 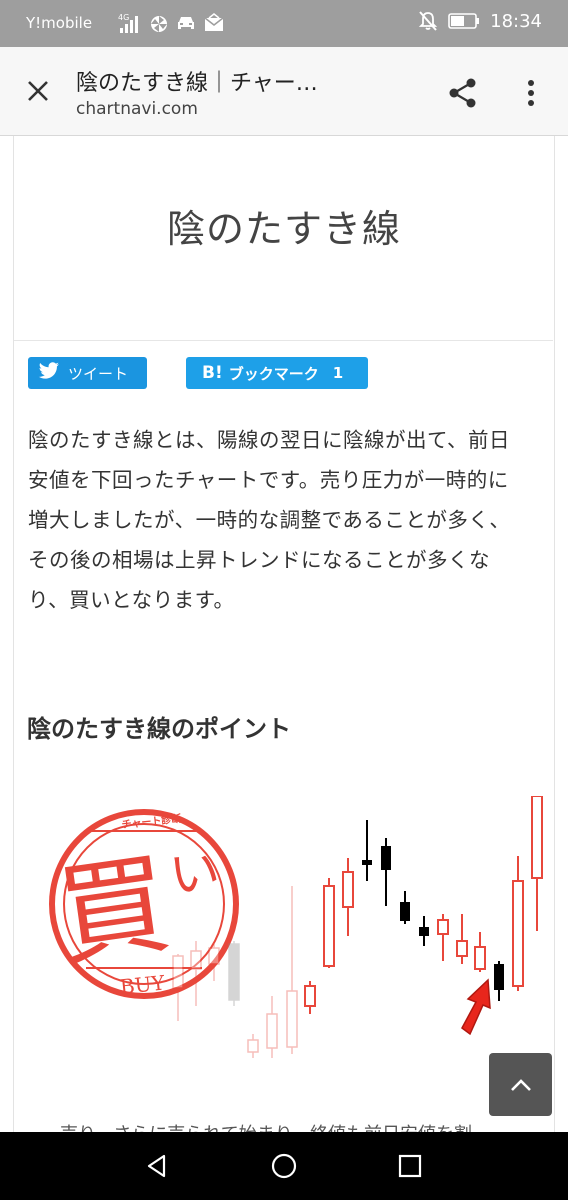 I want to click on scroll-to-top-button, so click(x=520, y=1084).